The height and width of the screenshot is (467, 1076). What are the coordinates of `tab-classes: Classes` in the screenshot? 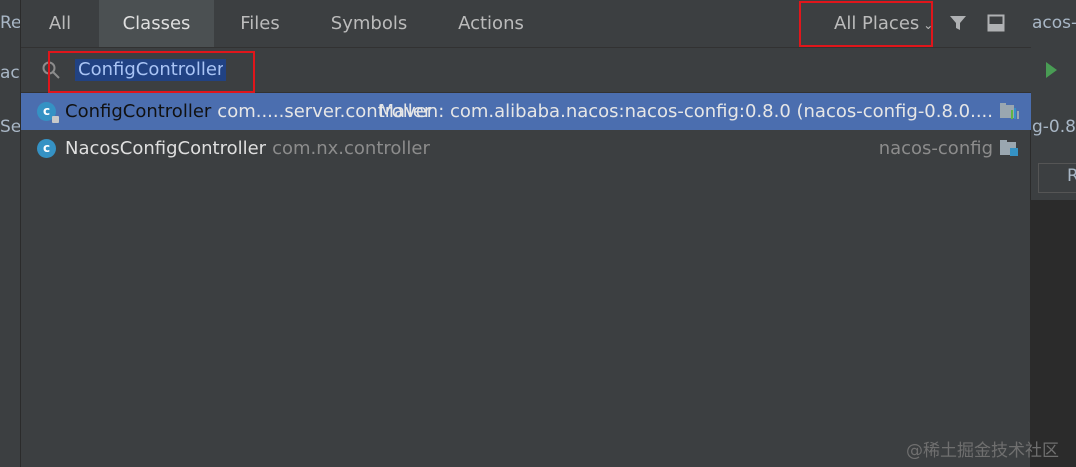 It's located at (156, 23).